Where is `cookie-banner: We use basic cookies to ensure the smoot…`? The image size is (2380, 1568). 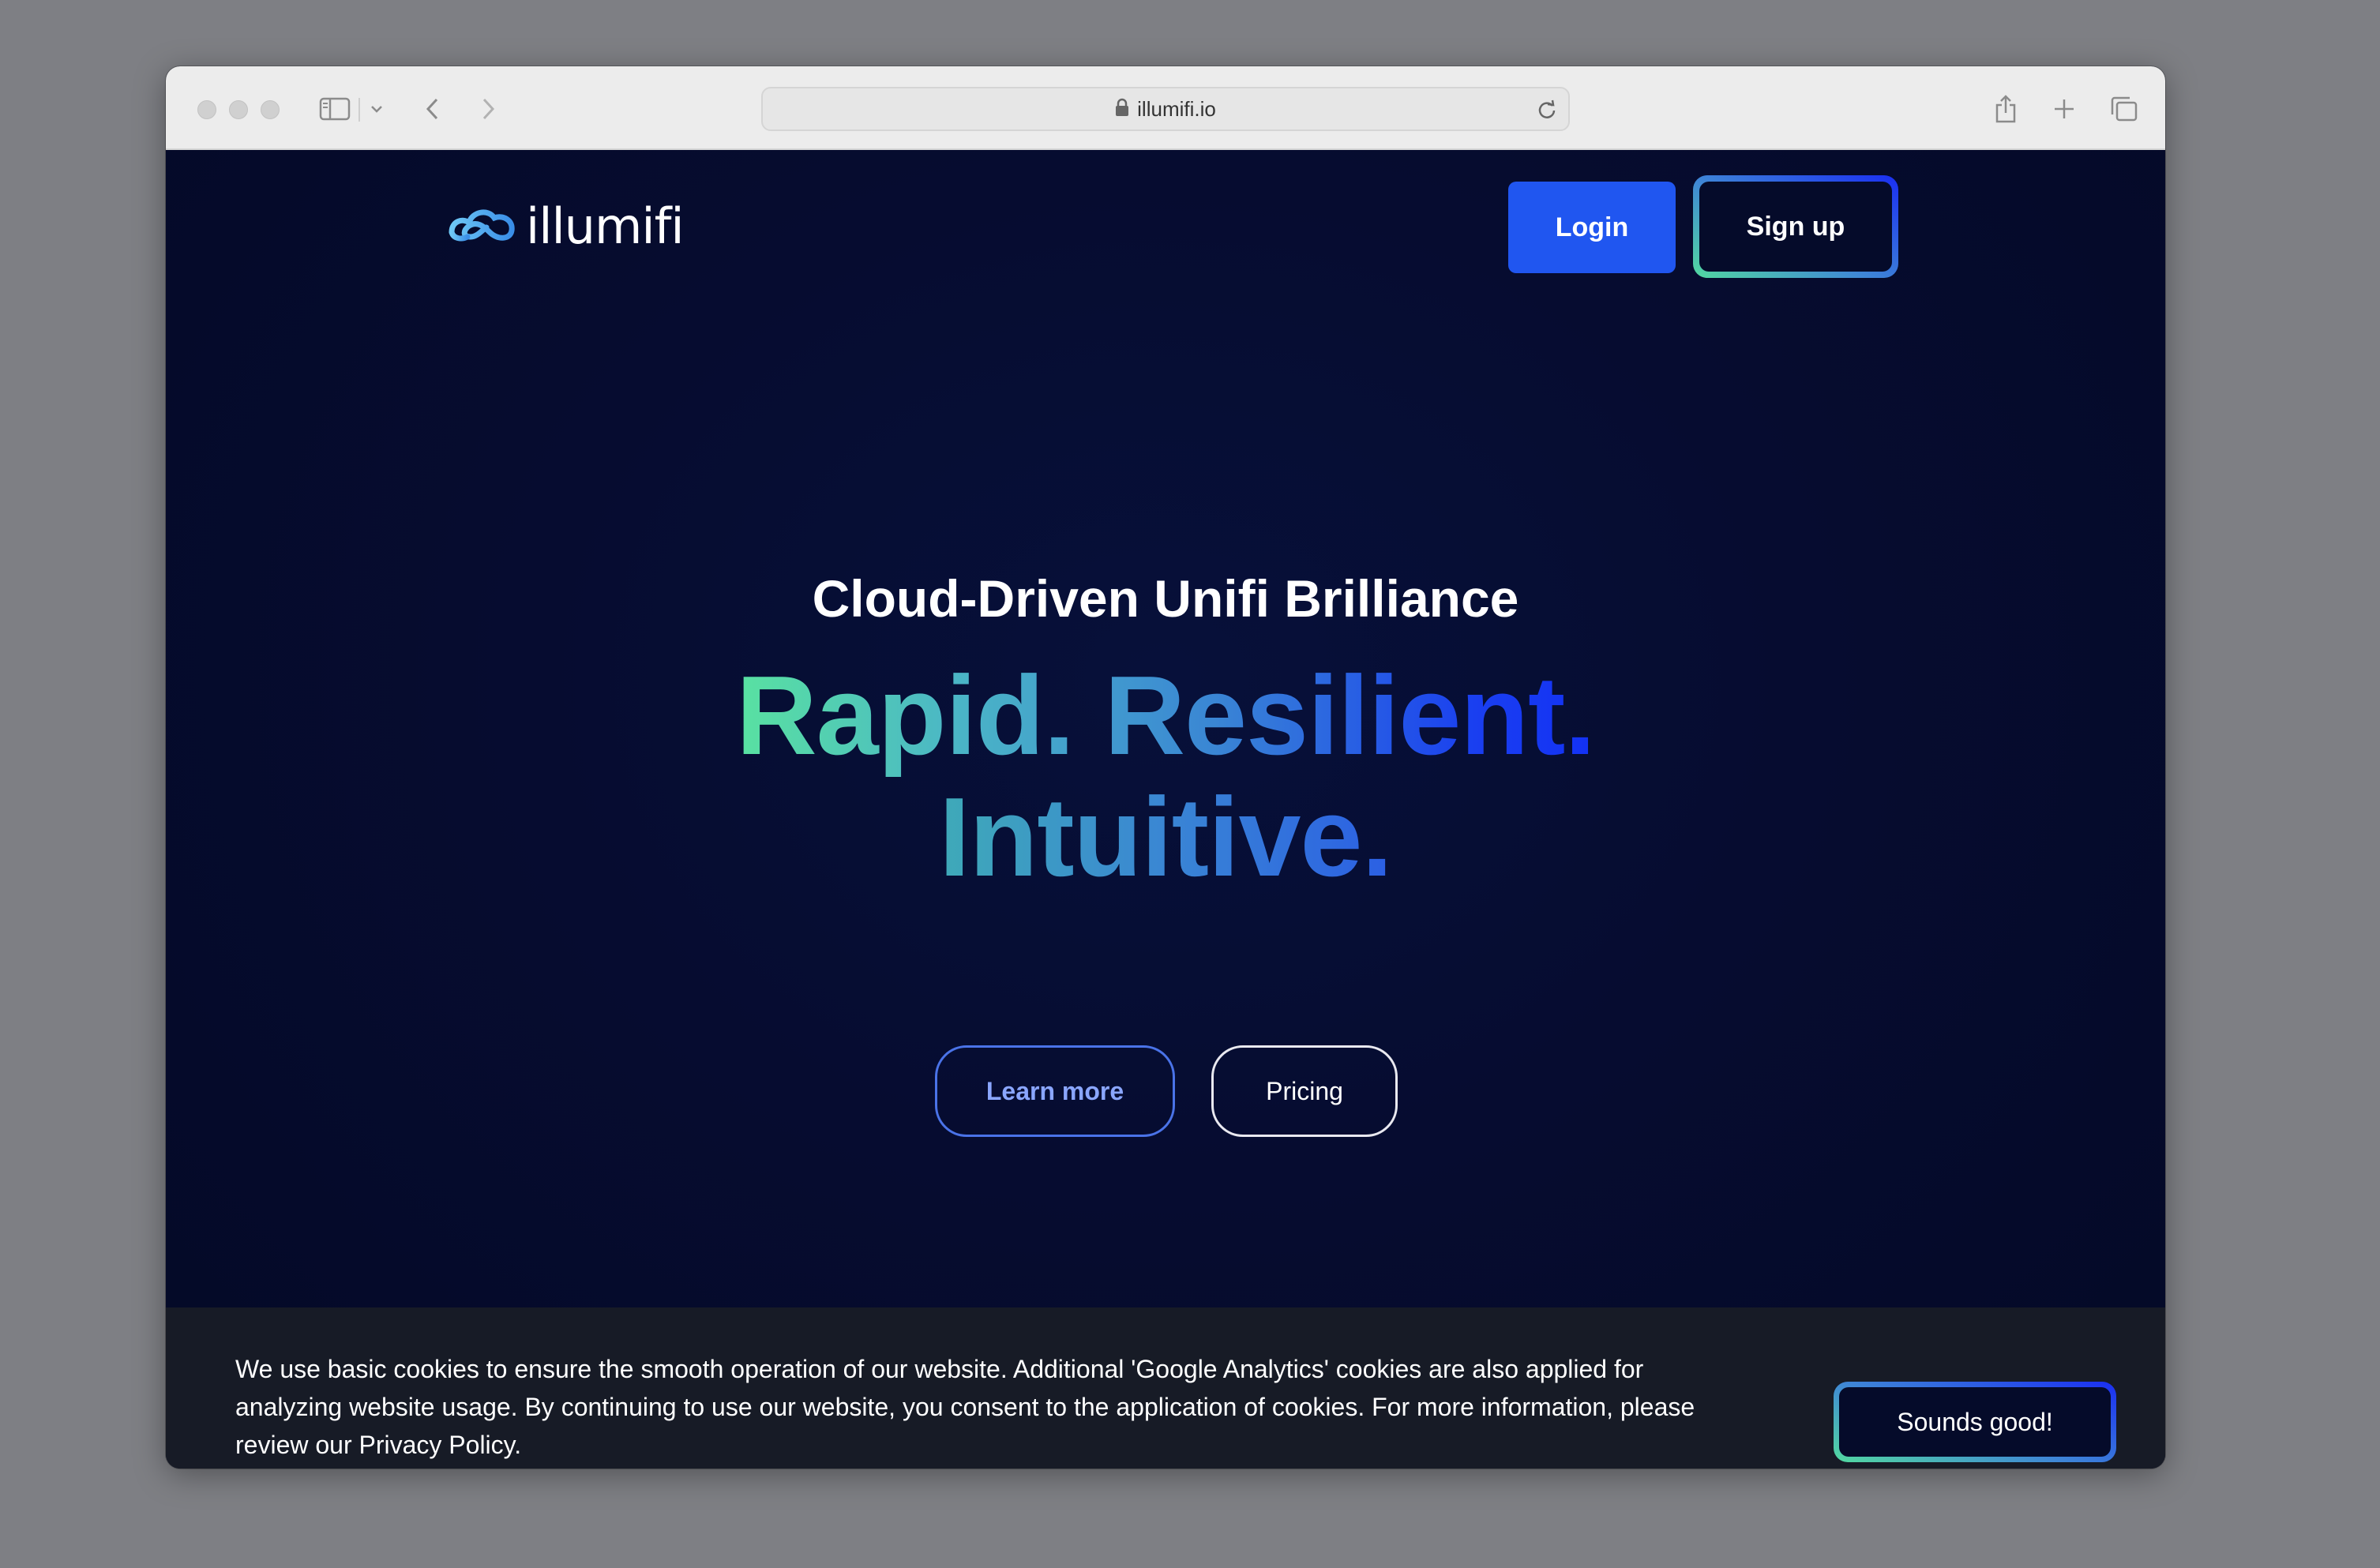 cookie-banner: We use basic cookies to ensure the smoot… is located at coordinates (1165, 1388).